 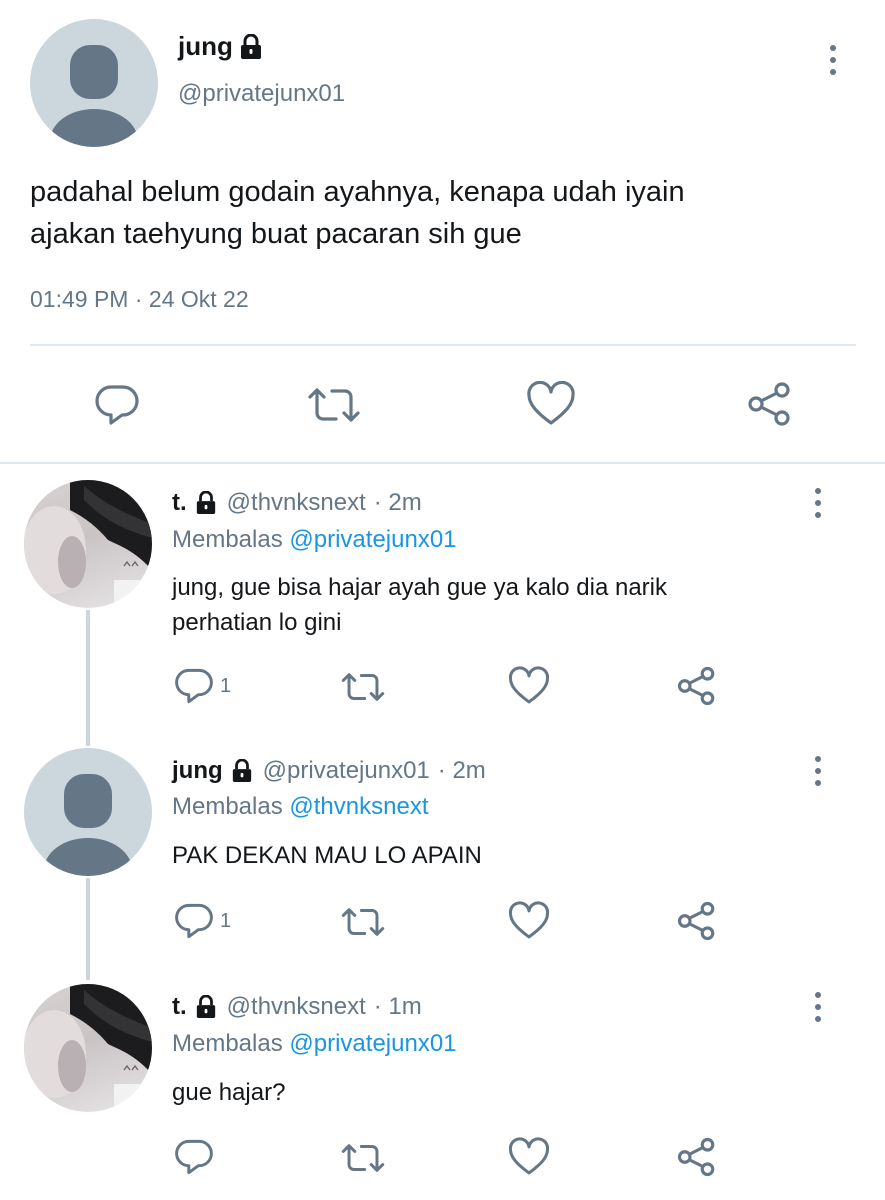 I want to click on reply-display-name: jung, so click(x=197, y=771).